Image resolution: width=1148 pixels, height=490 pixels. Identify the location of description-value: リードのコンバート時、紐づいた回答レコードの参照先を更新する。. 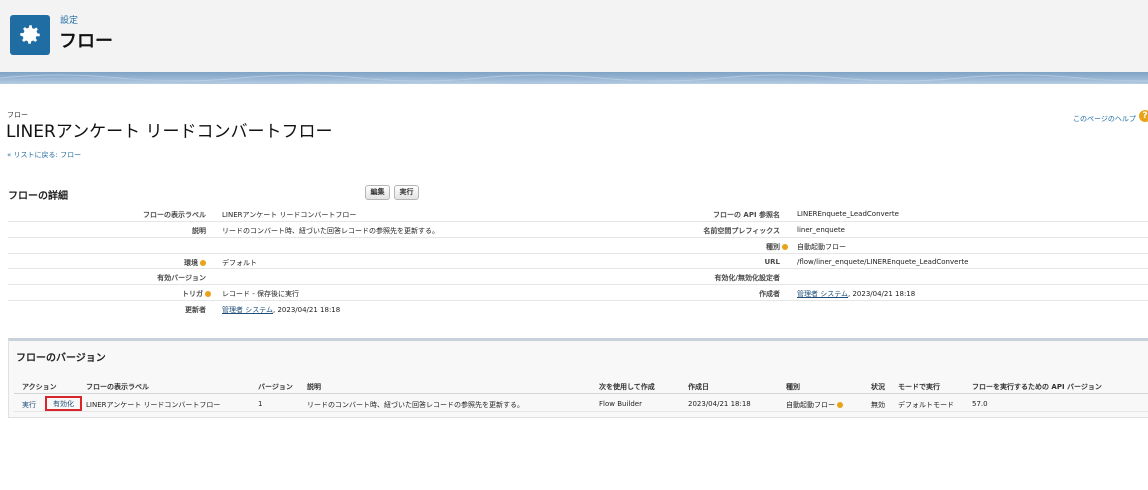
(330, 231).